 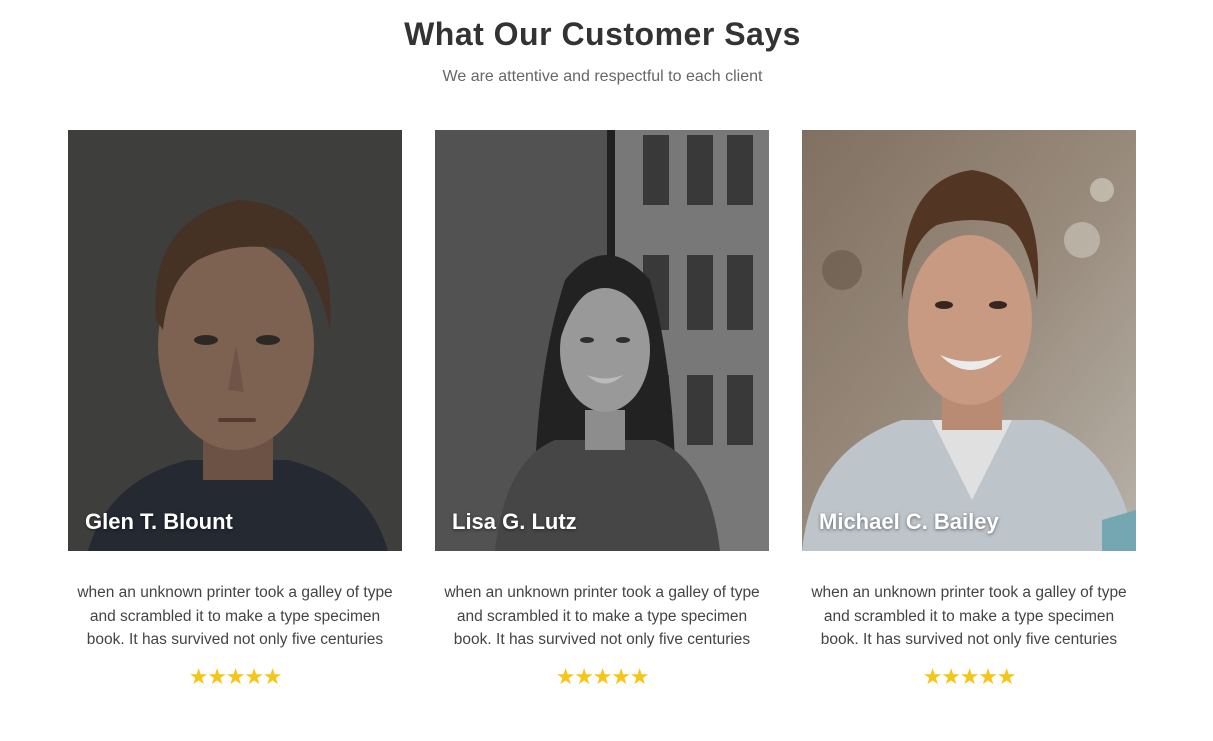 What do you see at coordinates (602, 34) in the screenshot?
I see `section-title: What Our Customer Says` at bounding box center [602, 34].